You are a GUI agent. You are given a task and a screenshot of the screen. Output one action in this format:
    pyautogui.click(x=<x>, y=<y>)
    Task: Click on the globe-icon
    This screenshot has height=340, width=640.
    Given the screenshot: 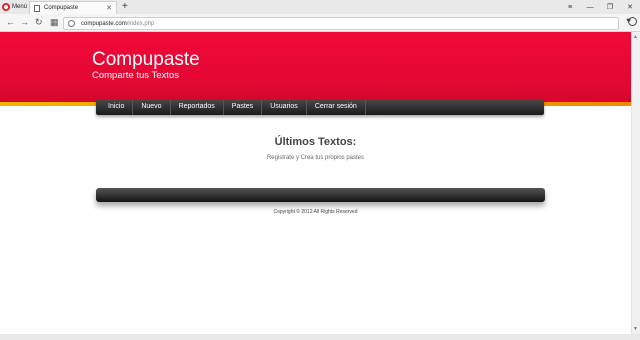 What is the action you would take?
    pyautogui.click(x=71, y=23)
    